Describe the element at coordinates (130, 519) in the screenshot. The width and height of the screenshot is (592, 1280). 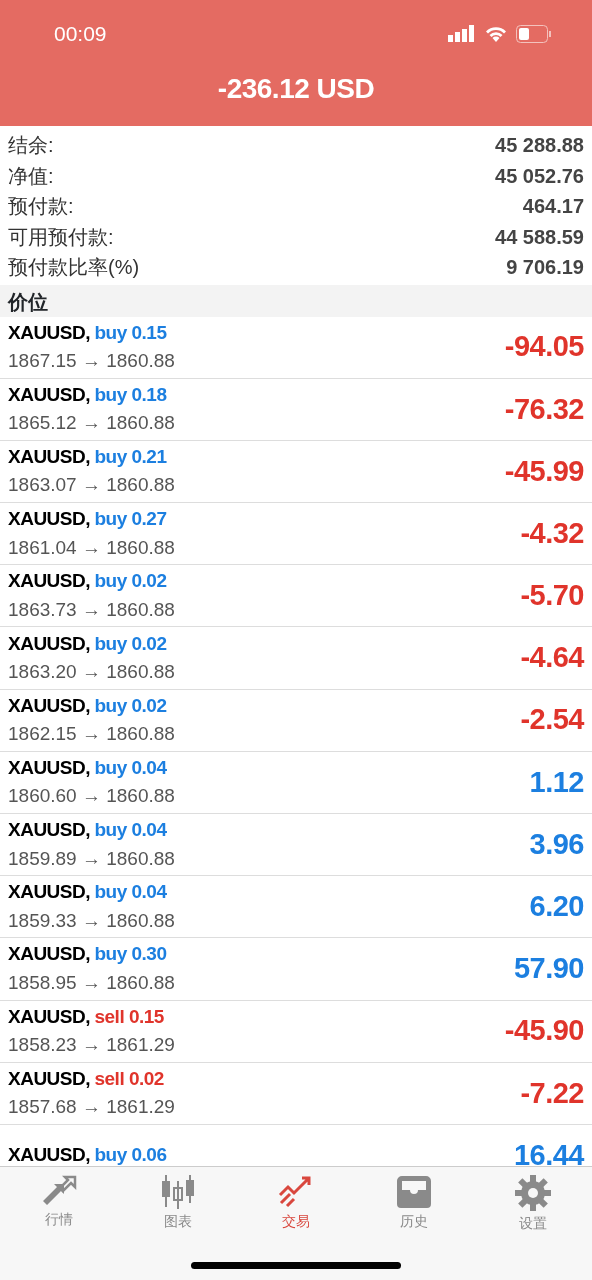
I see `position-volume: buy 0.27` at that location.